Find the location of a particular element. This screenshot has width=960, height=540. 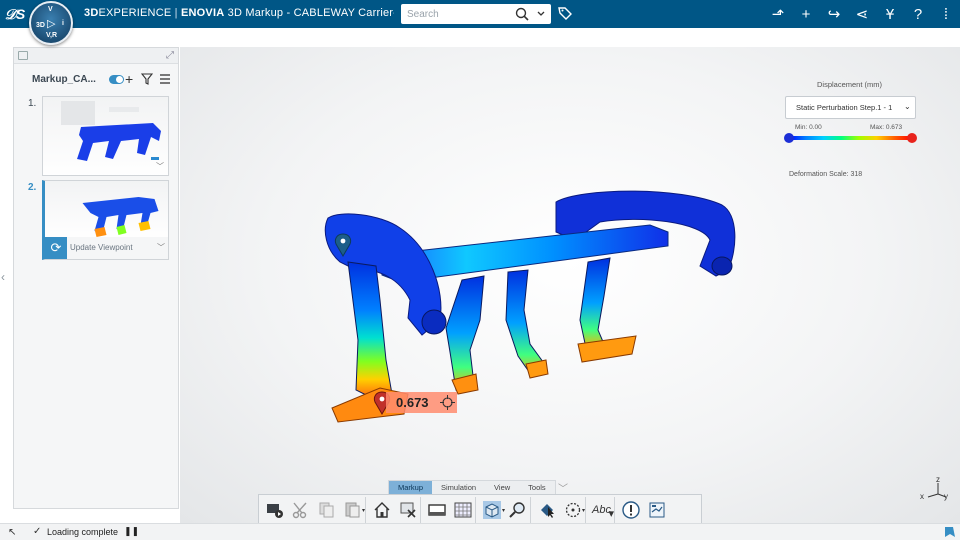

home-icon is located at coordinates (382, 510).